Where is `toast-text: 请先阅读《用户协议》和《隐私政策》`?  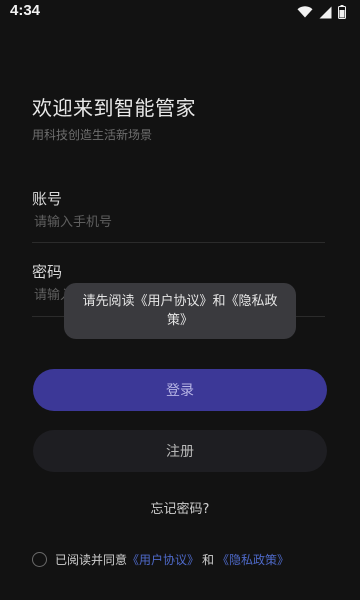 toast-text: 请先阅读《用户协议》和《隐私政策》 is located at coordinates (180, 311).